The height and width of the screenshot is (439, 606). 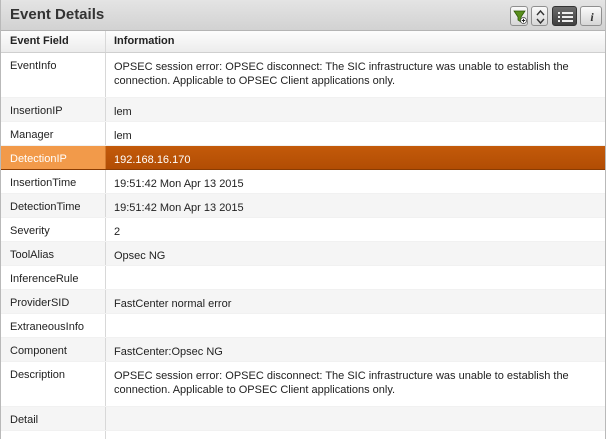 I want to click on event-field-cell: ProviderSID, so click(x=53, y=301).